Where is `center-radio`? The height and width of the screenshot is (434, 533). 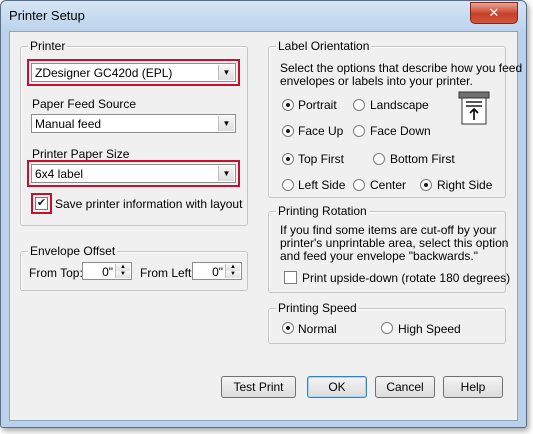 center-radio is located at coordinates (359, 185).